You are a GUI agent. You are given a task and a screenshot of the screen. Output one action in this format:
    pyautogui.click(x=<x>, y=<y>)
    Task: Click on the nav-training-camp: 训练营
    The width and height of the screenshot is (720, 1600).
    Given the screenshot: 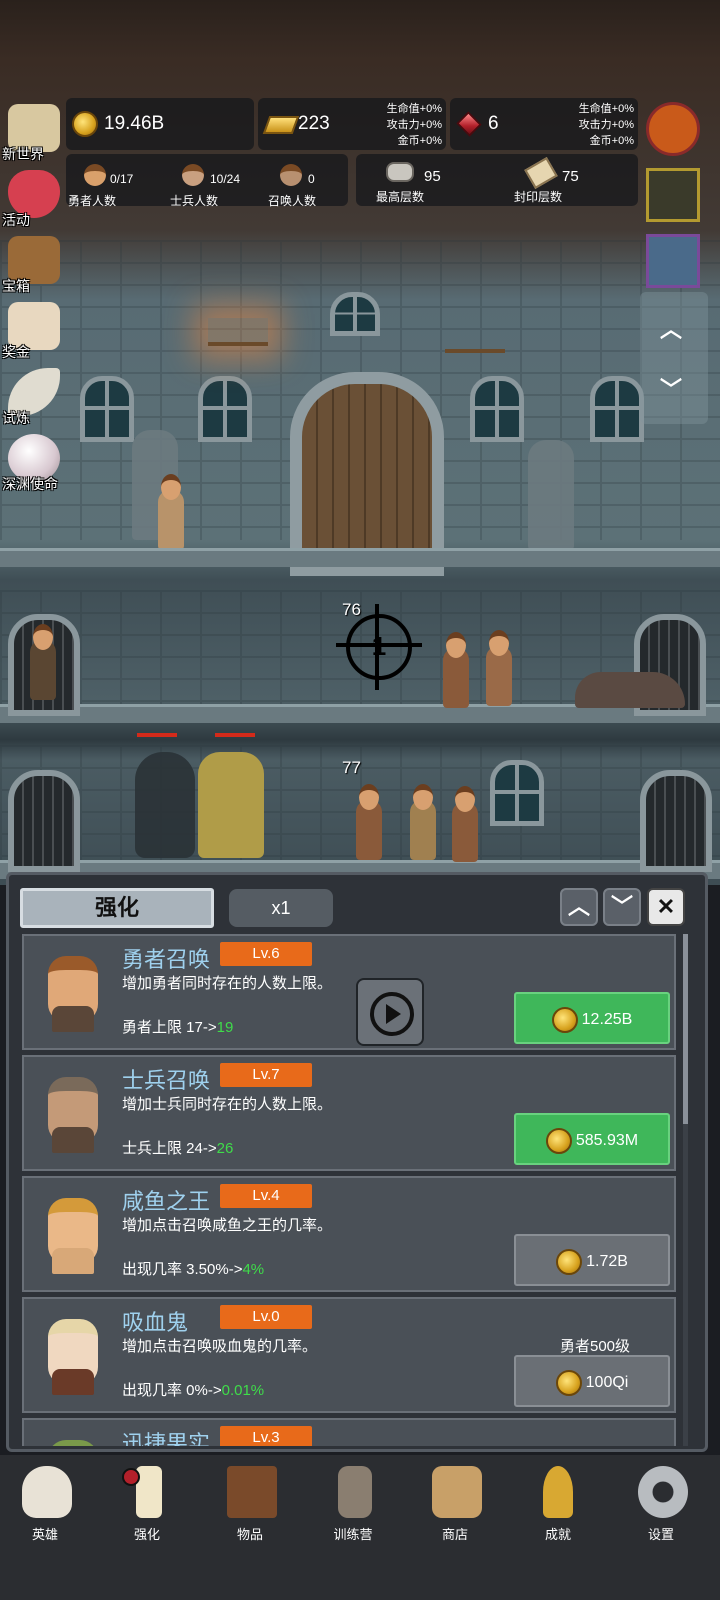 What is the action you would take?
    pyautogui.click(x=353, y=1506)
    